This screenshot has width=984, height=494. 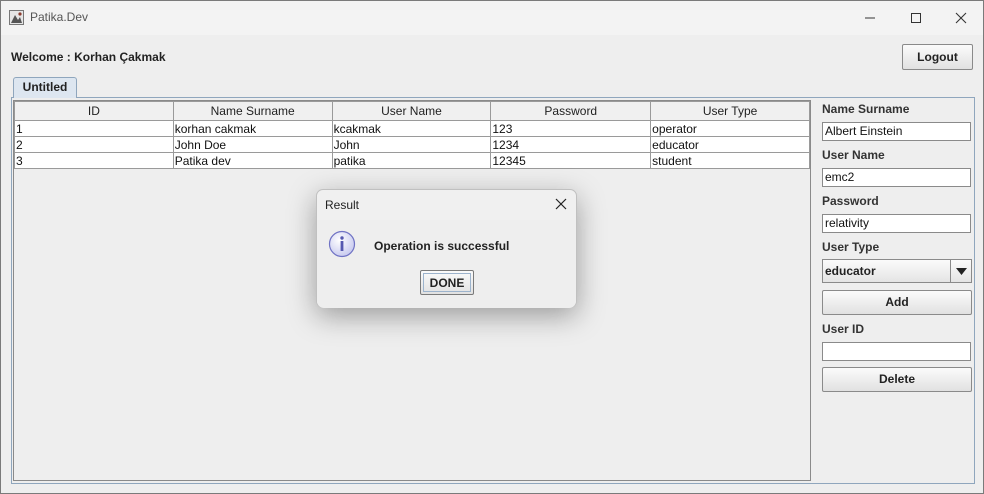 What do you see at coordinates (937, 57) in the screenshot?
I see `logout-button: Logout` at bounding box center [937, 57].